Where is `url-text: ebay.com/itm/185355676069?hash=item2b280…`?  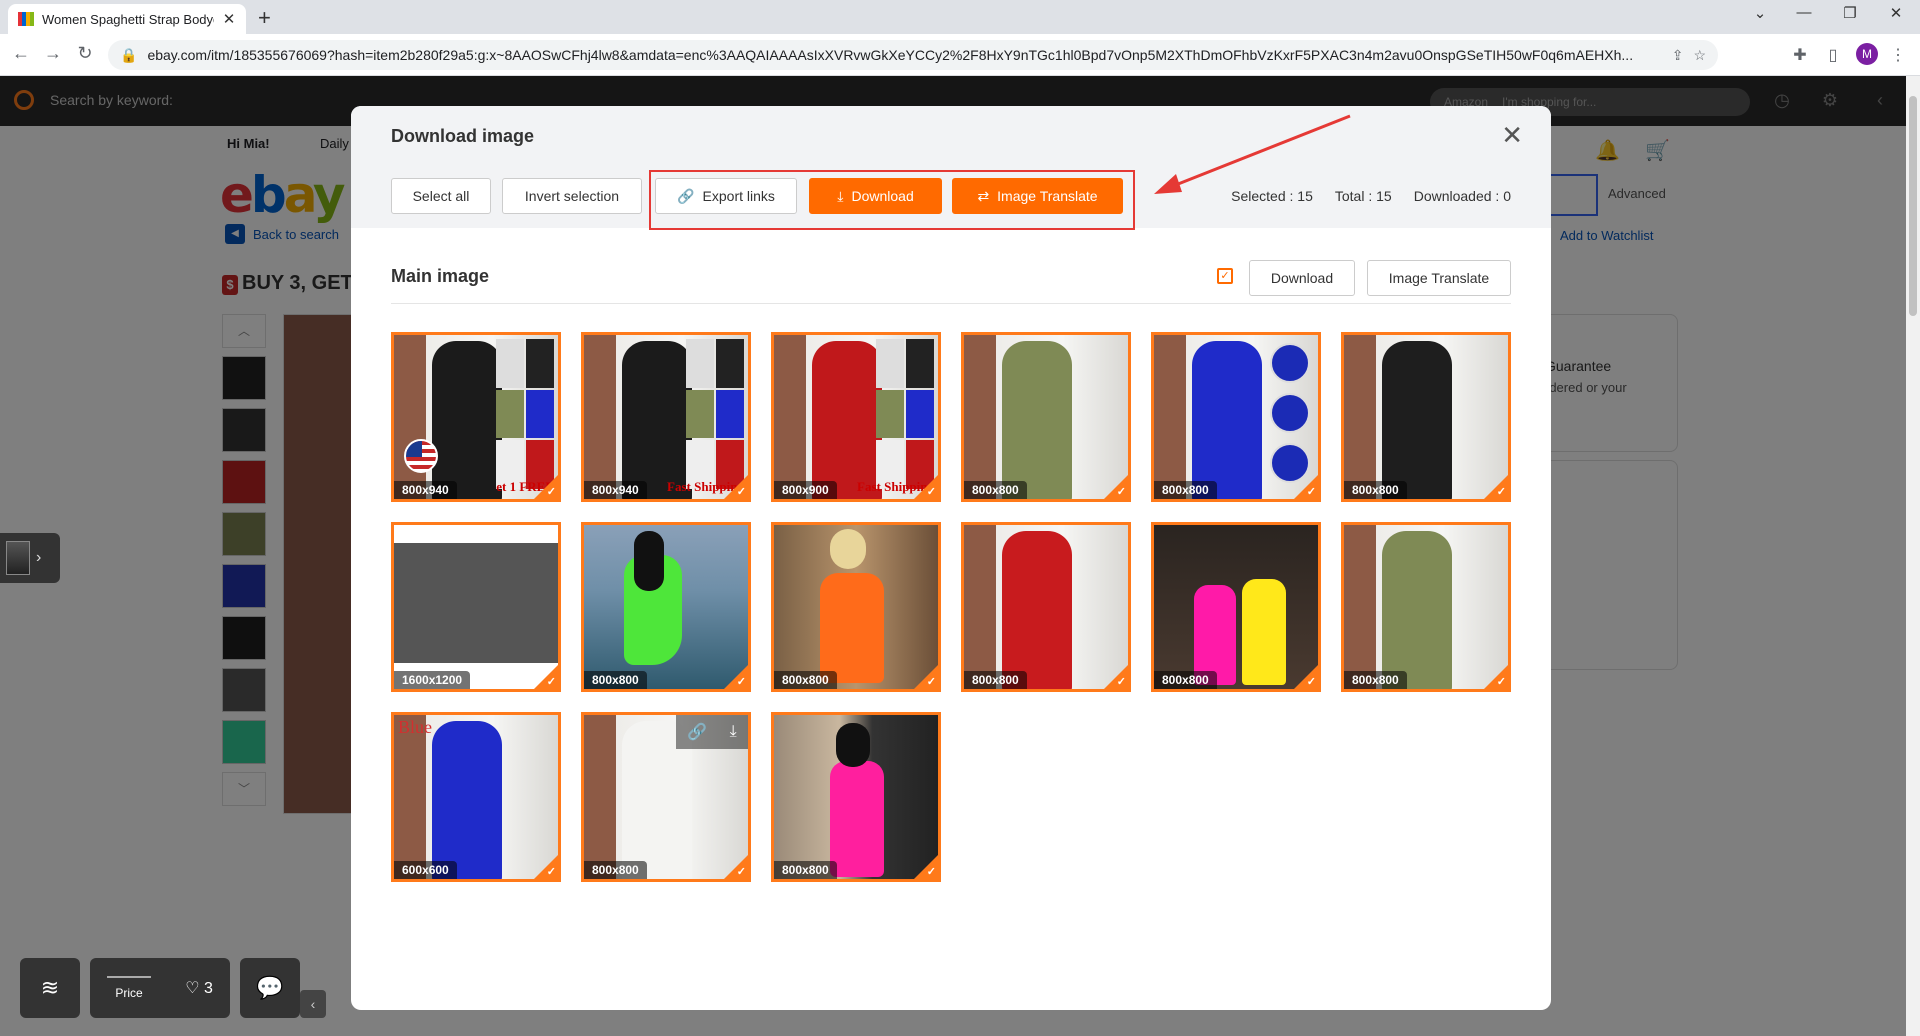
url-text: ebay.com/itm/185355676069?hash=item2b280… is located at coordinates (904, 55).